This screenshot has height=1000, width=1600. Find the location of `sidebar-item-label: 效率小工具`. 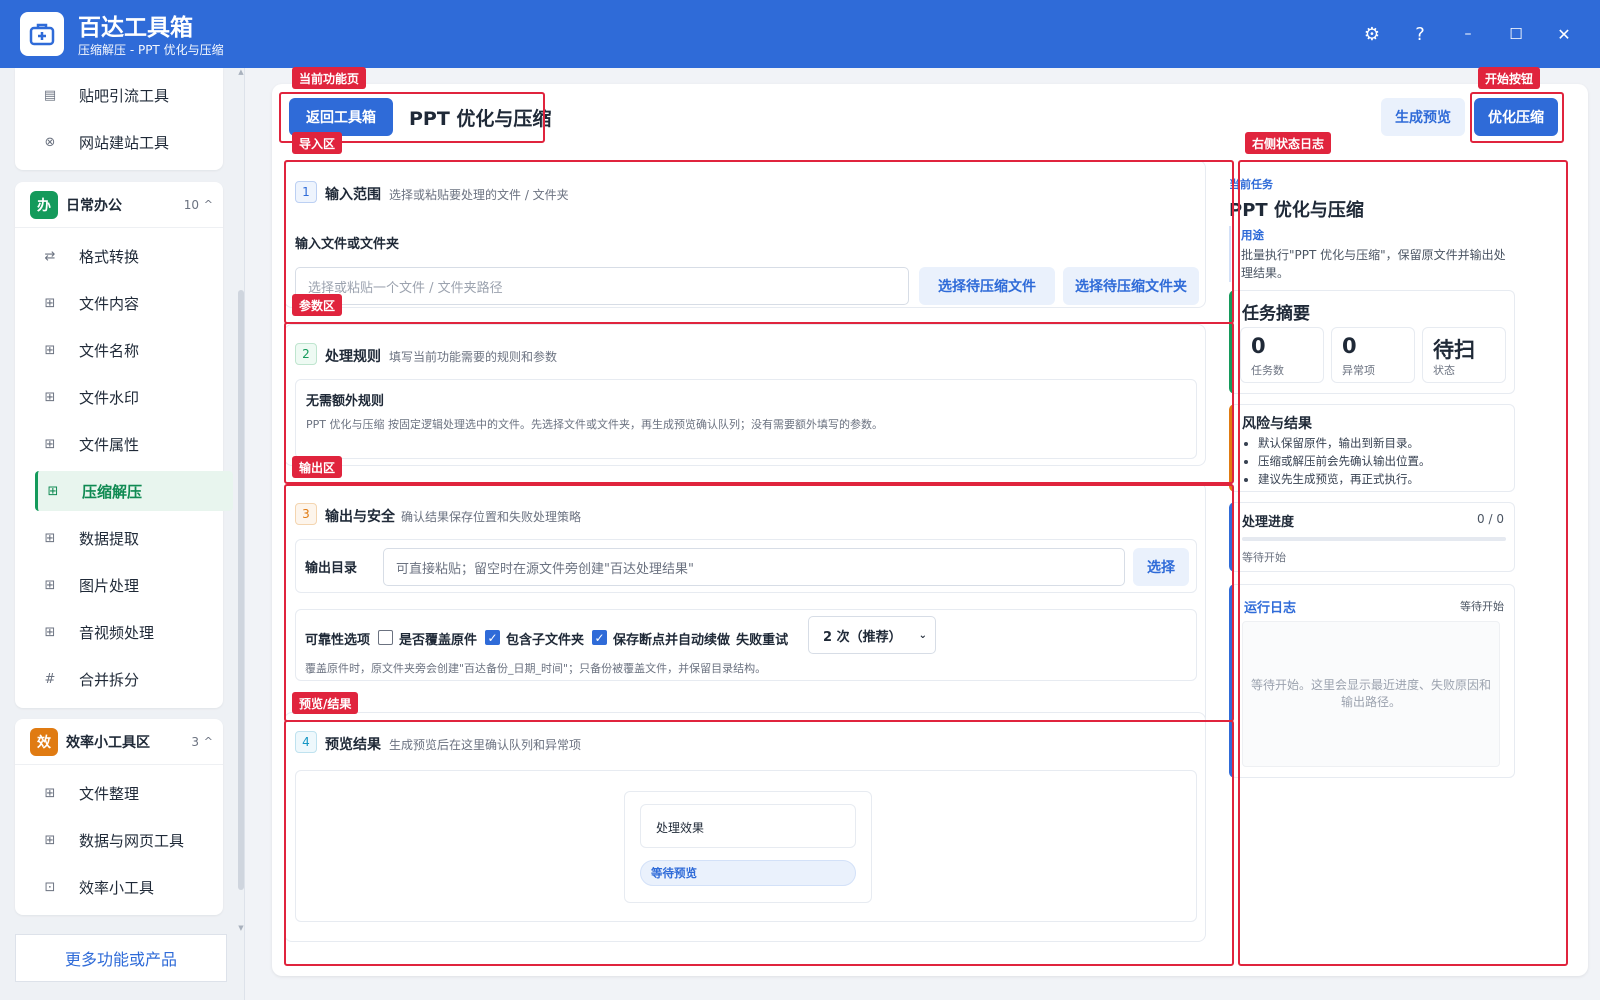

sidebar-item-label: 效率小工具 is located at coordinates (117, 887).